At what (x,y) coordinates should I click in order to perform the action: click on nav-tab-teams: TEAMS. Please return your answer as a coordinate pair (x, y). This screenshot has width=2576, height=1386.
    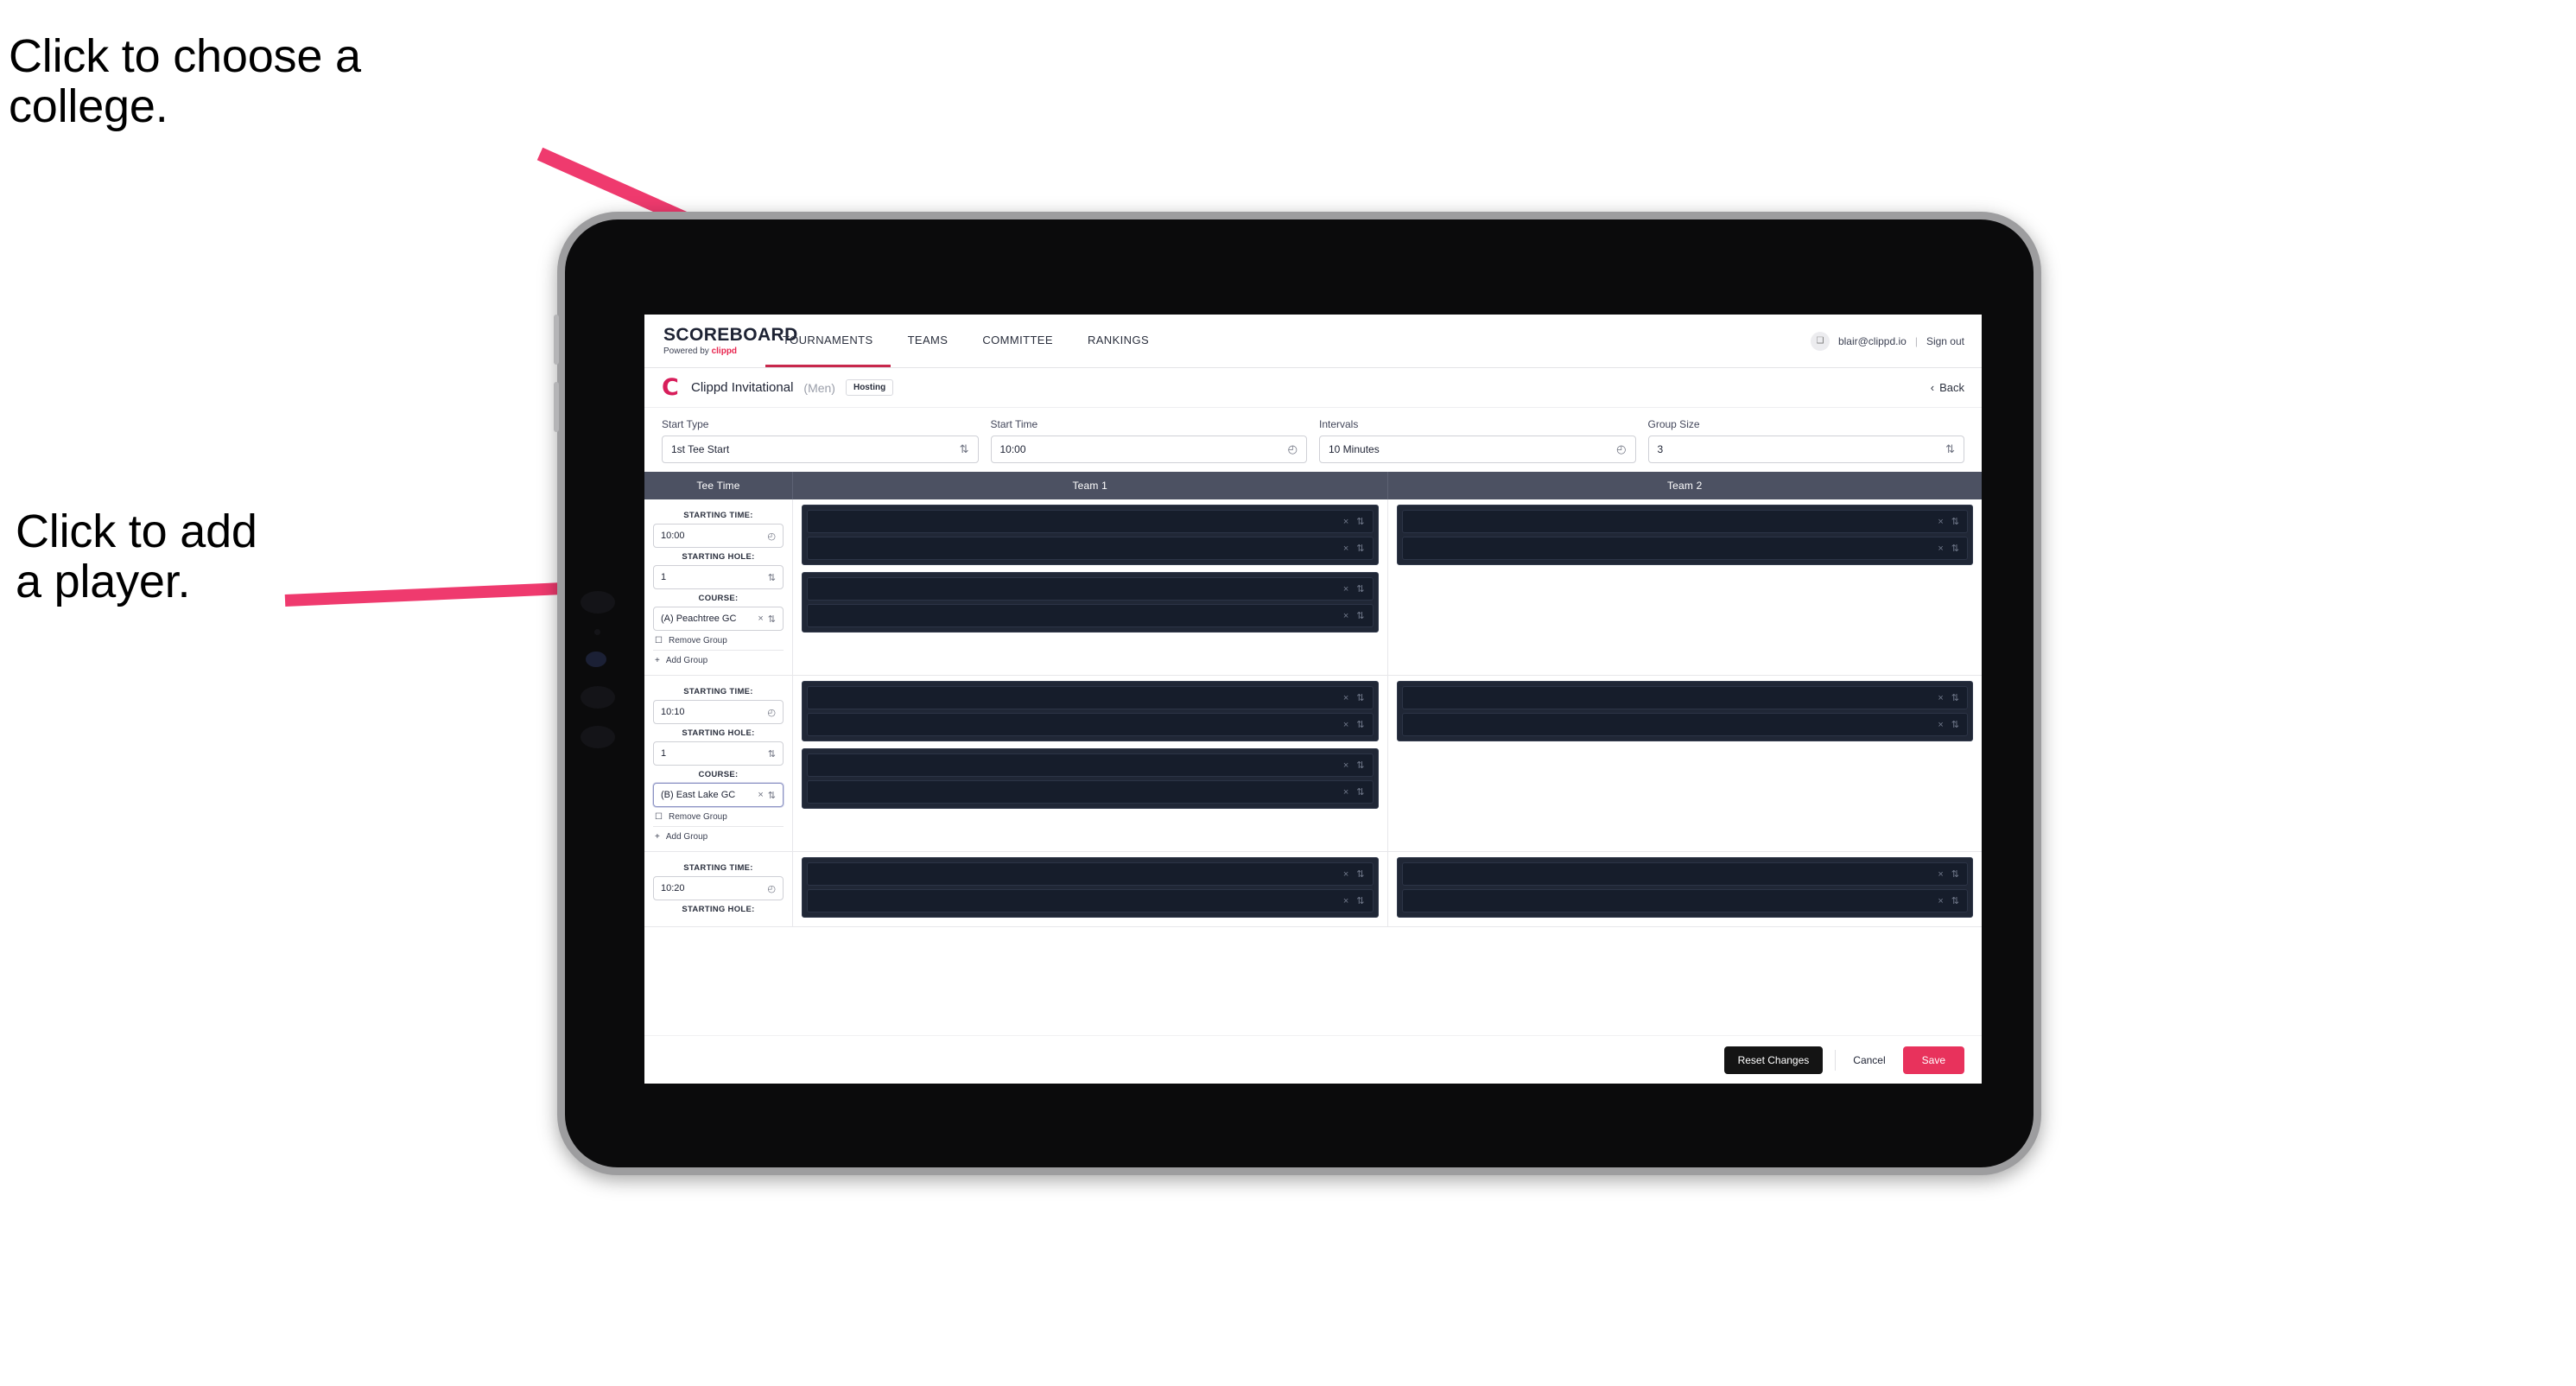
    Looking at the image, I should click on (928, 341).